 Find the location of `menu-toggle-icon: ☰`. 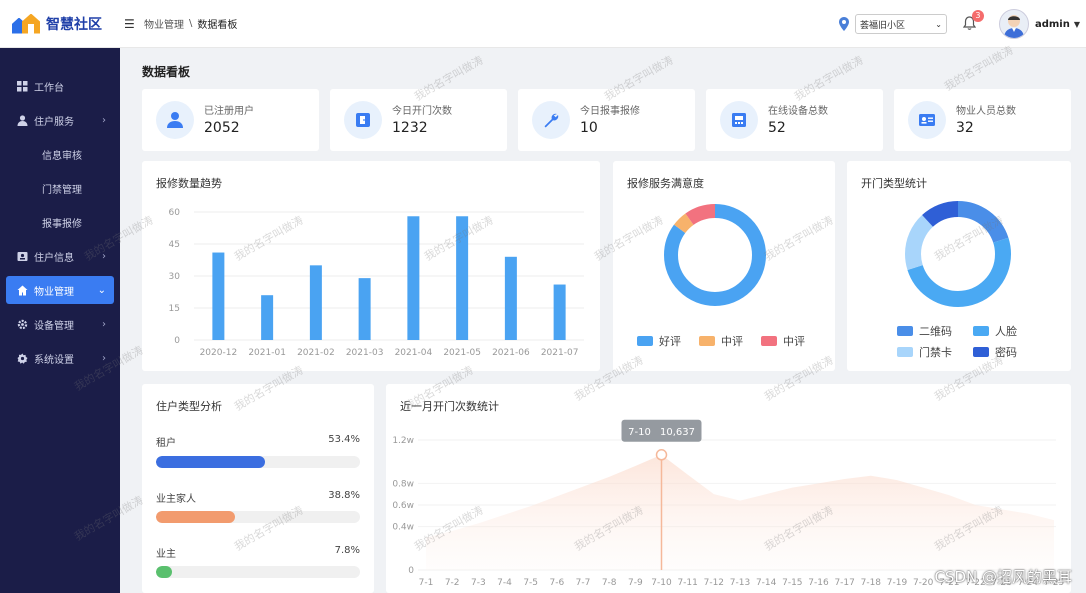

menu-toggle-icon: ☰ is located at coordinates (131, 24).